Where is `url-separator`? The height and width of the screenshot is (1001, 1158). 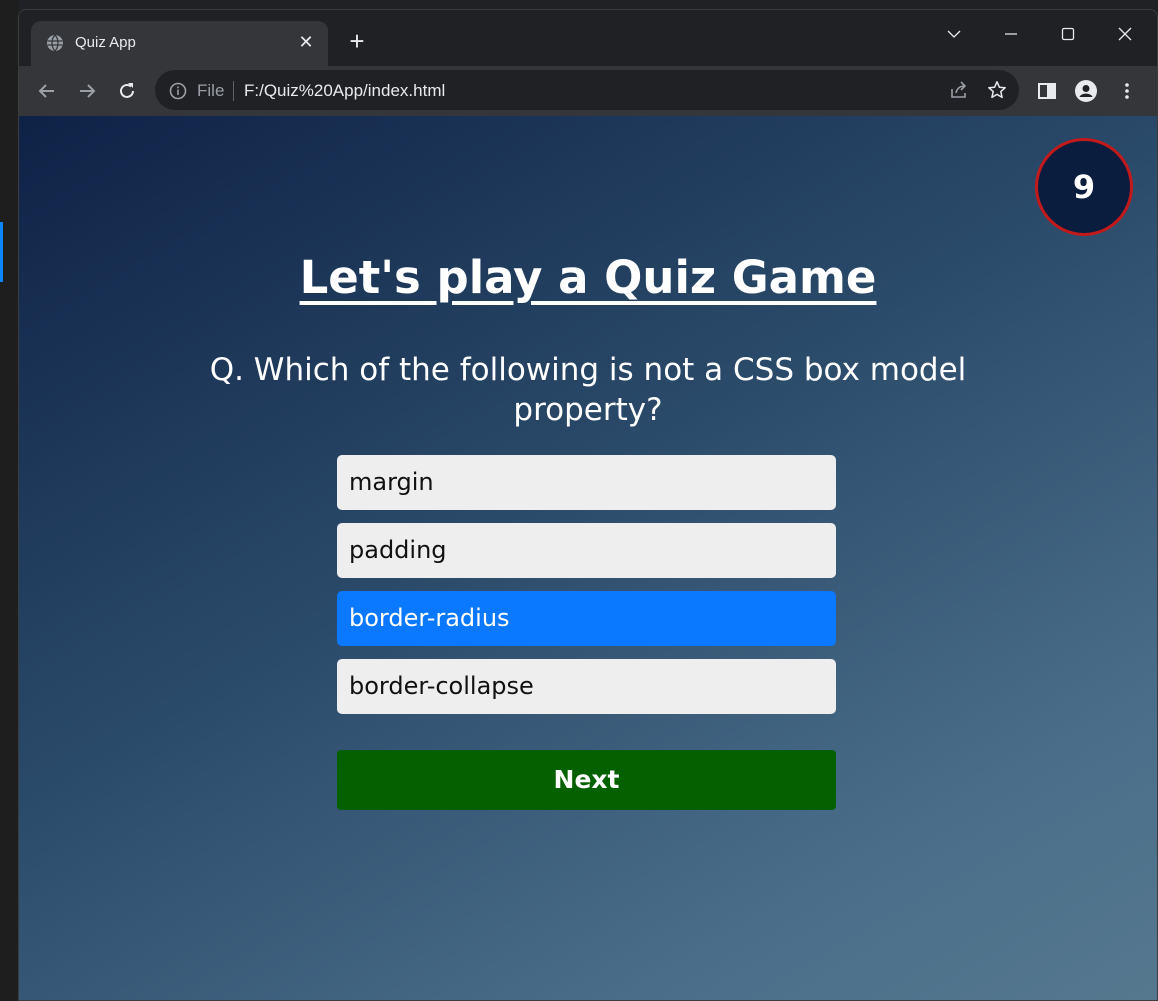
url-separator is located at coordinates (233, 91).